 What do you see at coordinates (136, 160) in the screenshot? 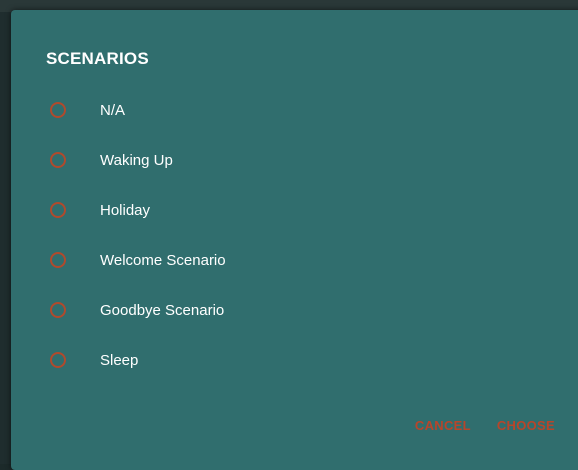
I see `scenario-option-label: Waking Up` at bounding box center [136, 160].